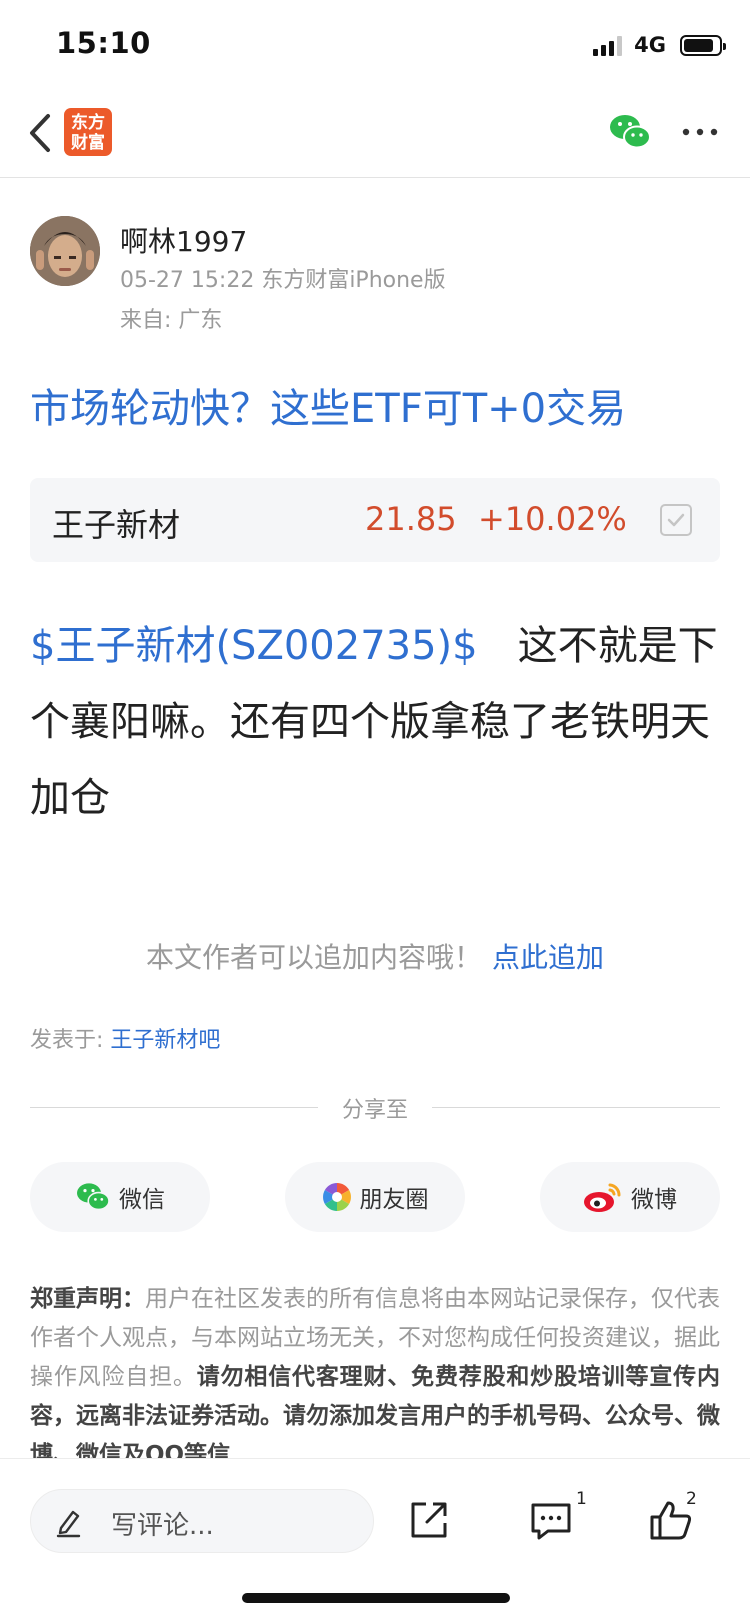 Image resolution: width=750 pixels, height=1624 pixels. Describe the element at coordinates (602, 1197) in the screenshot. I see `weibo-icon` at that location.